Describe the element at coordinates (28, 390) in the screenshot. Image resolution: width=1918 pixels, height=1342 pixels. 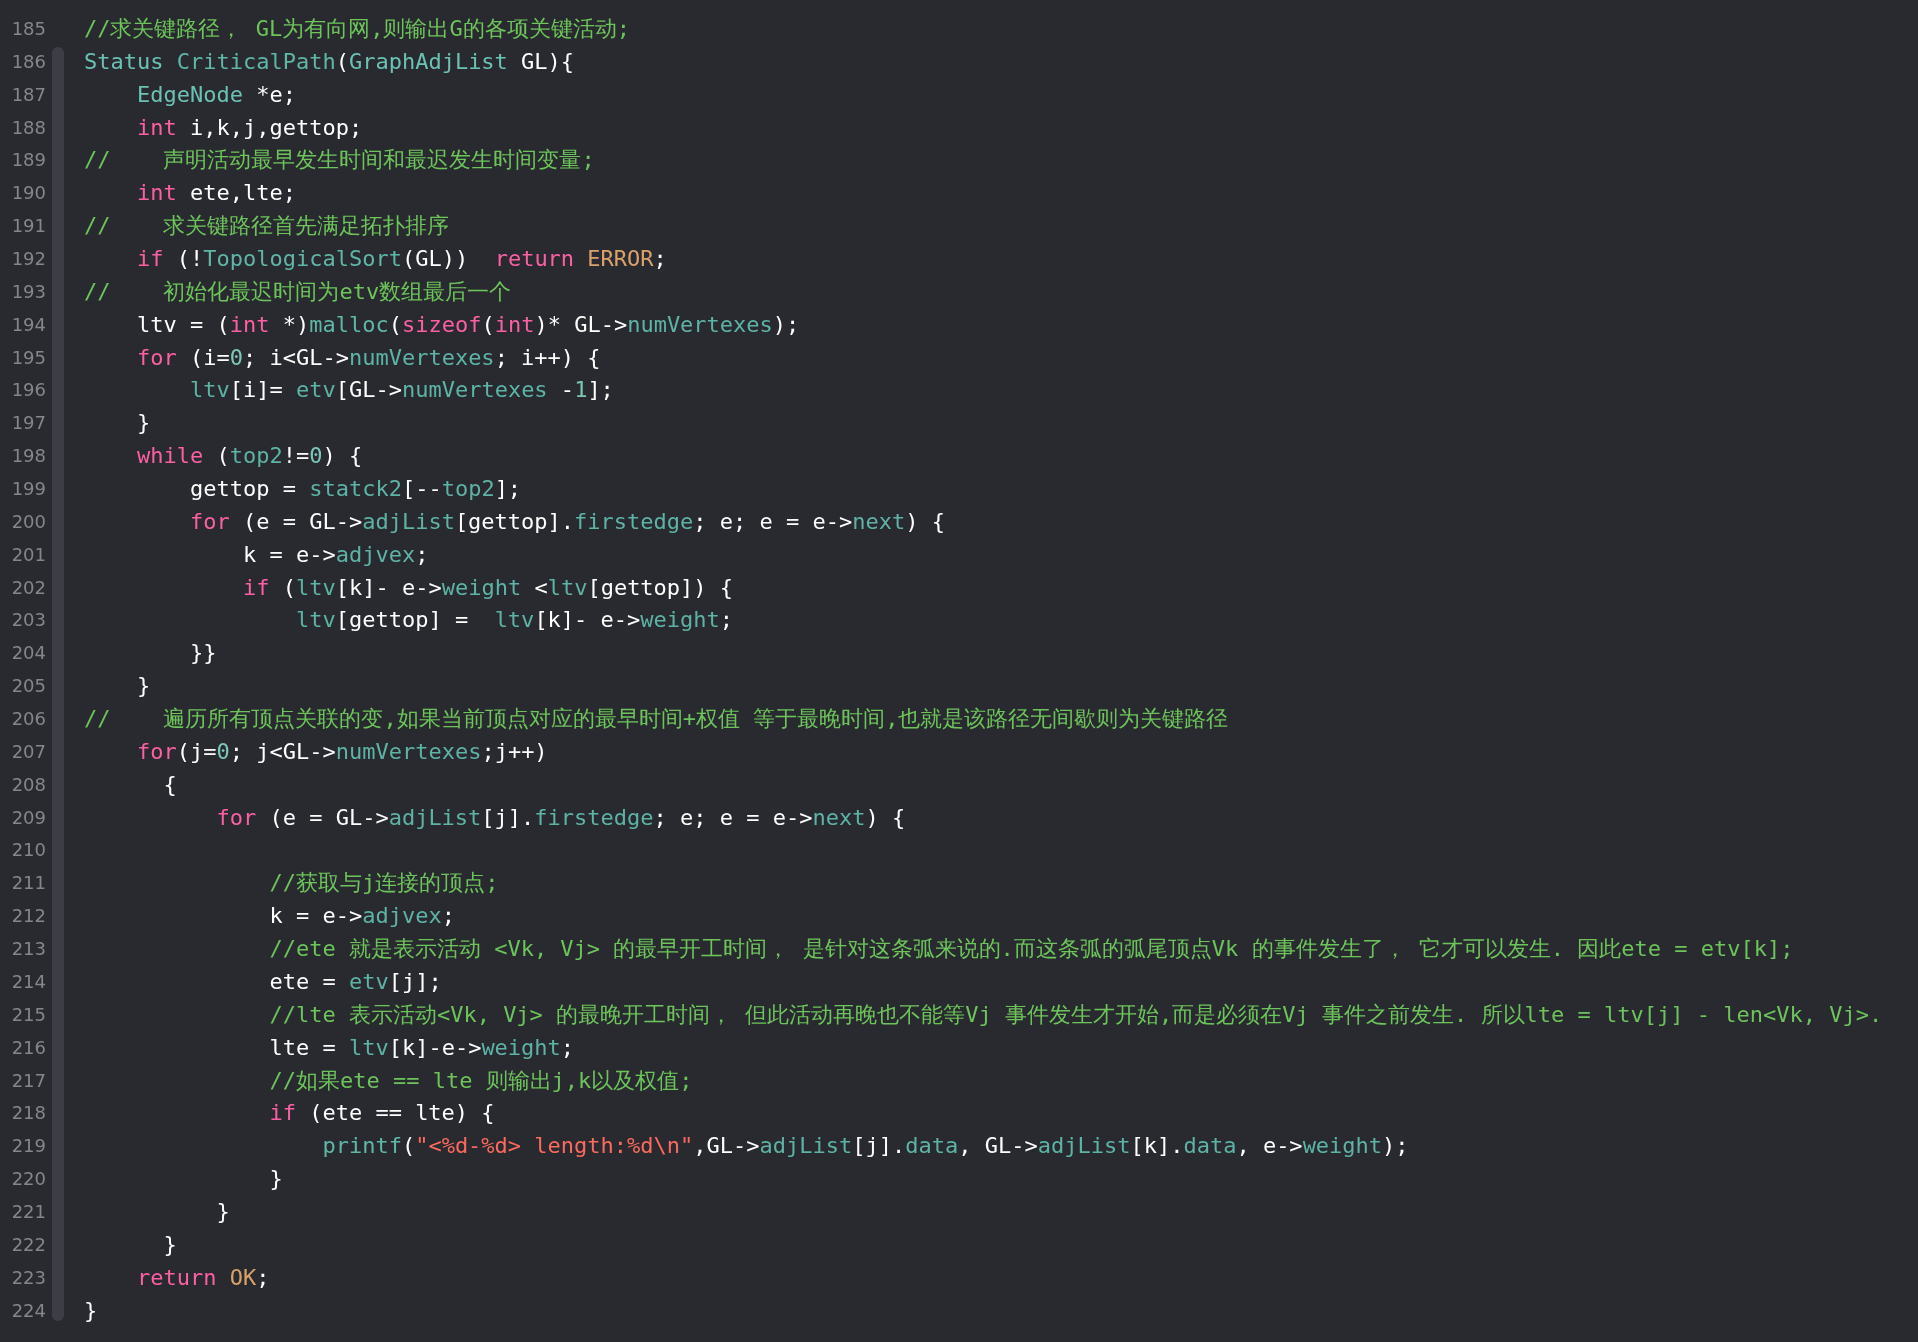
I see `line-number: 196` at that location.